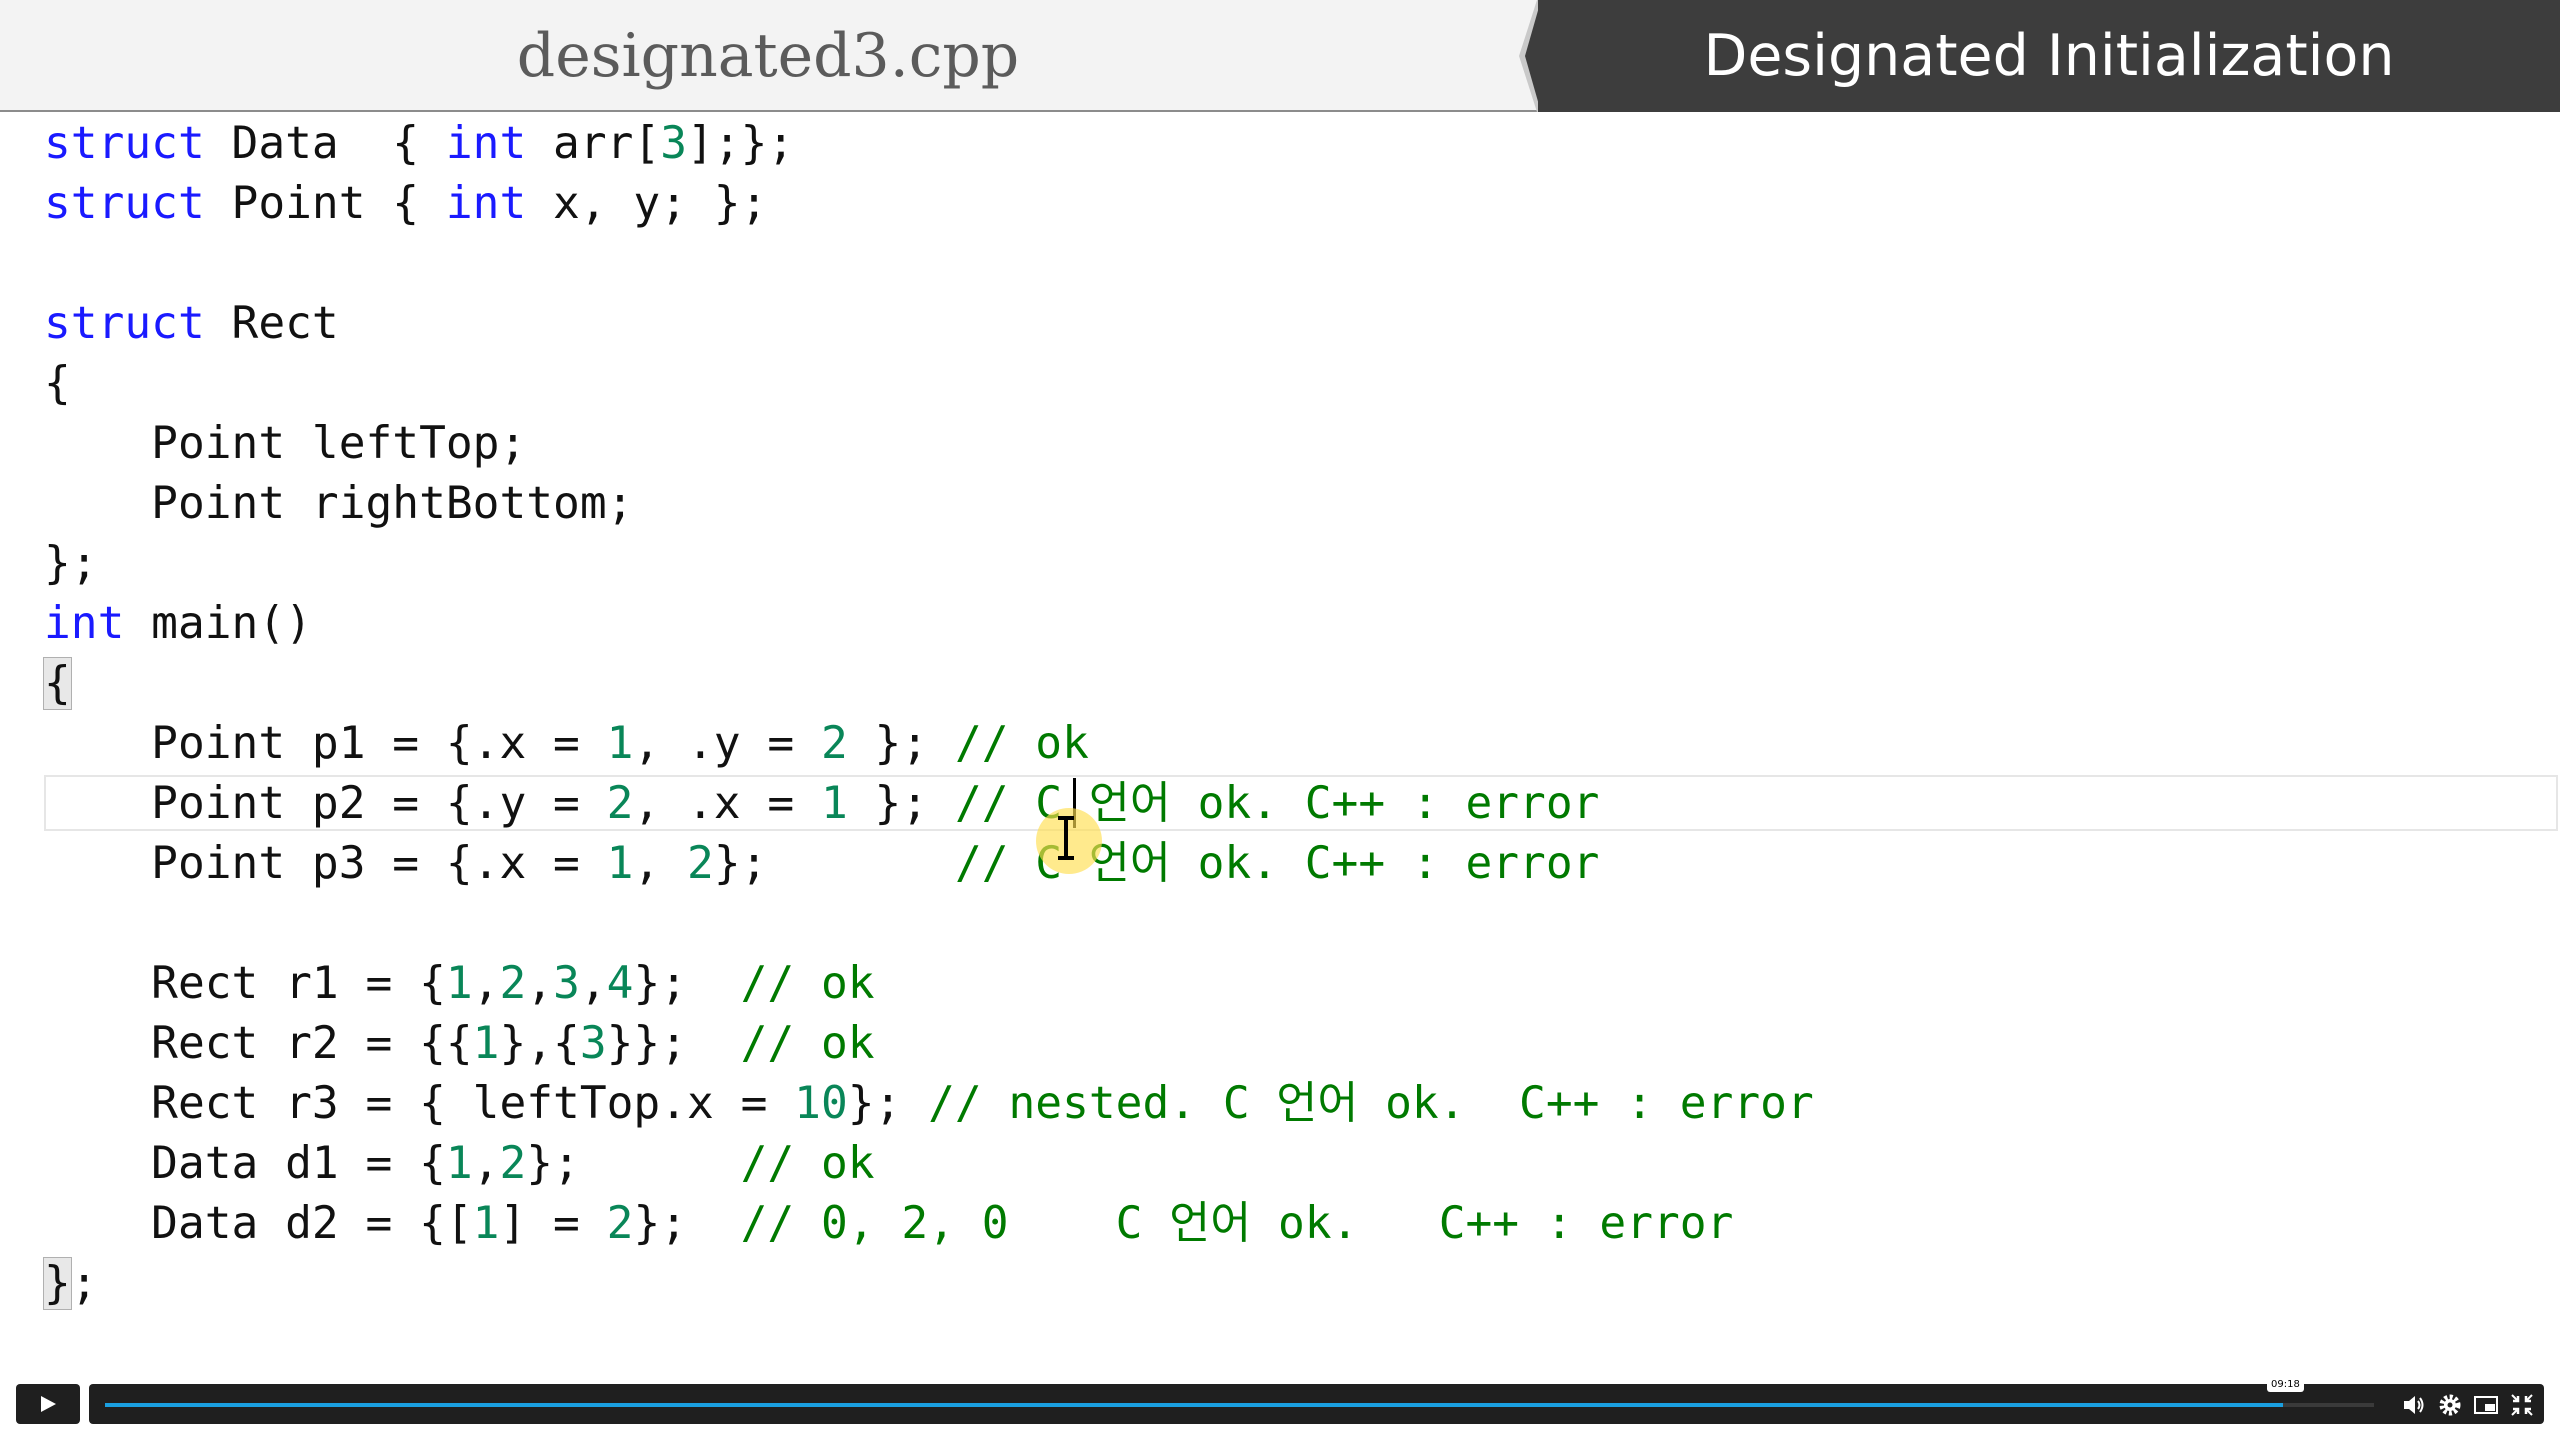 This screenshot has width=2560, height=1440. I want to click on time-tooltip: 09:18, so click(2285, 1385).